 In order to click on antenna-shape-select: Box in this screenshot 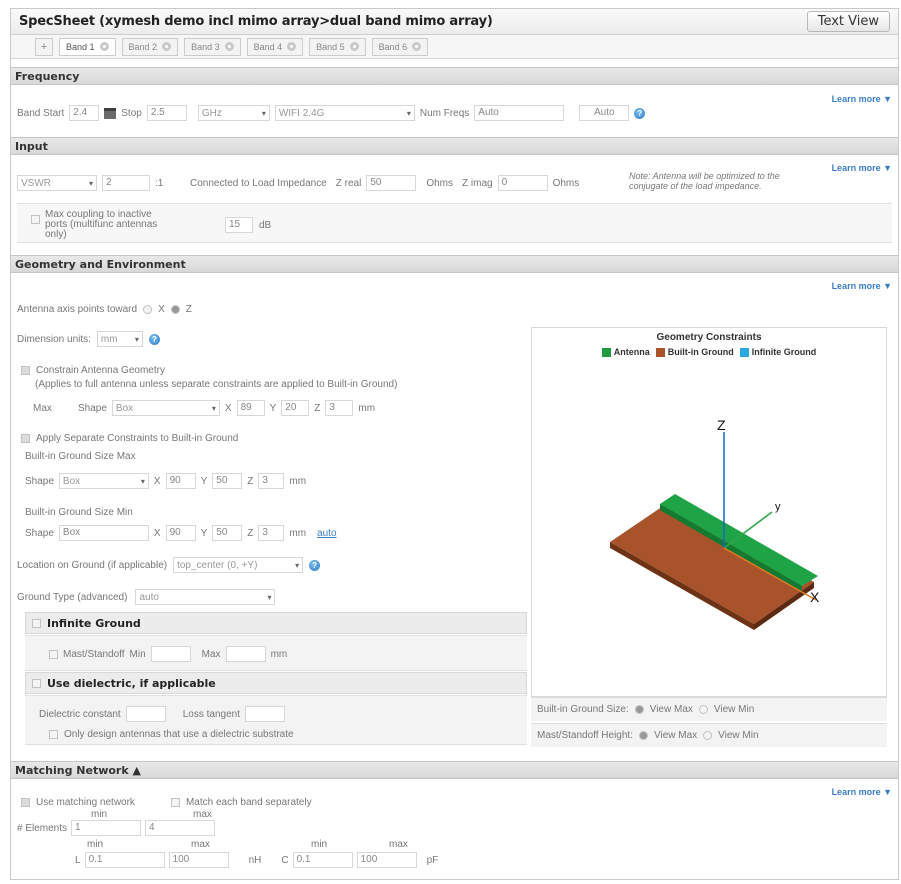, I will do `click(165, 408)`.